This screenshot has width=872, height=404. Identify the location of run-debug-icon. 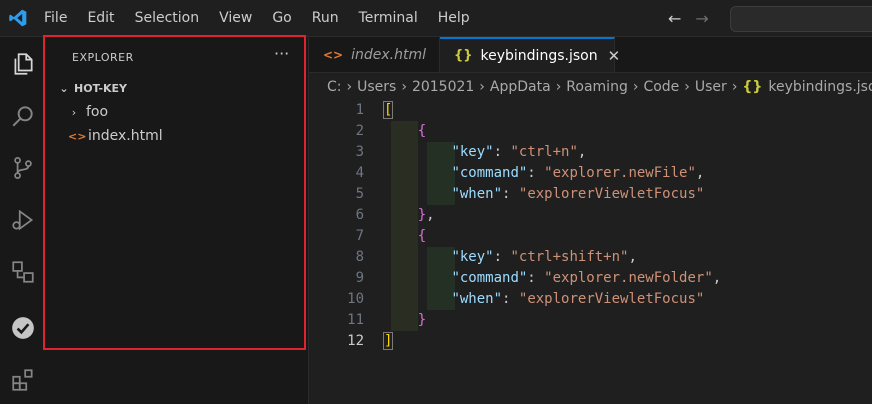
(23, 220).